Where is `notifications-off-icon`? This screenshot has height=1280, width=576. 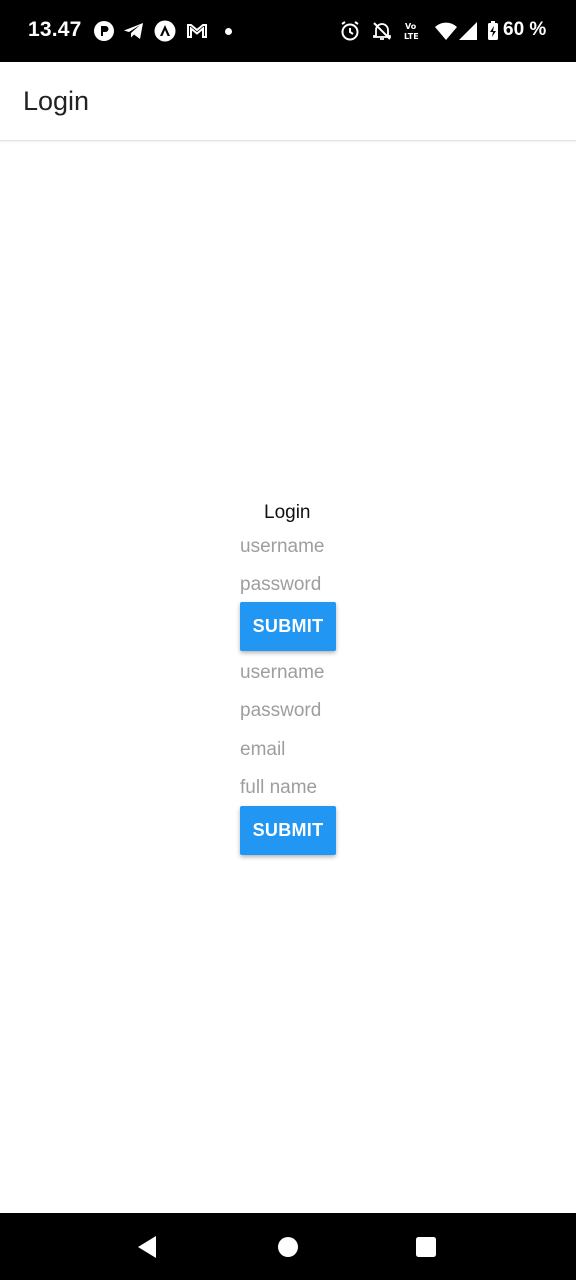
notifications-off-icon is located at coordinates (382, 31).